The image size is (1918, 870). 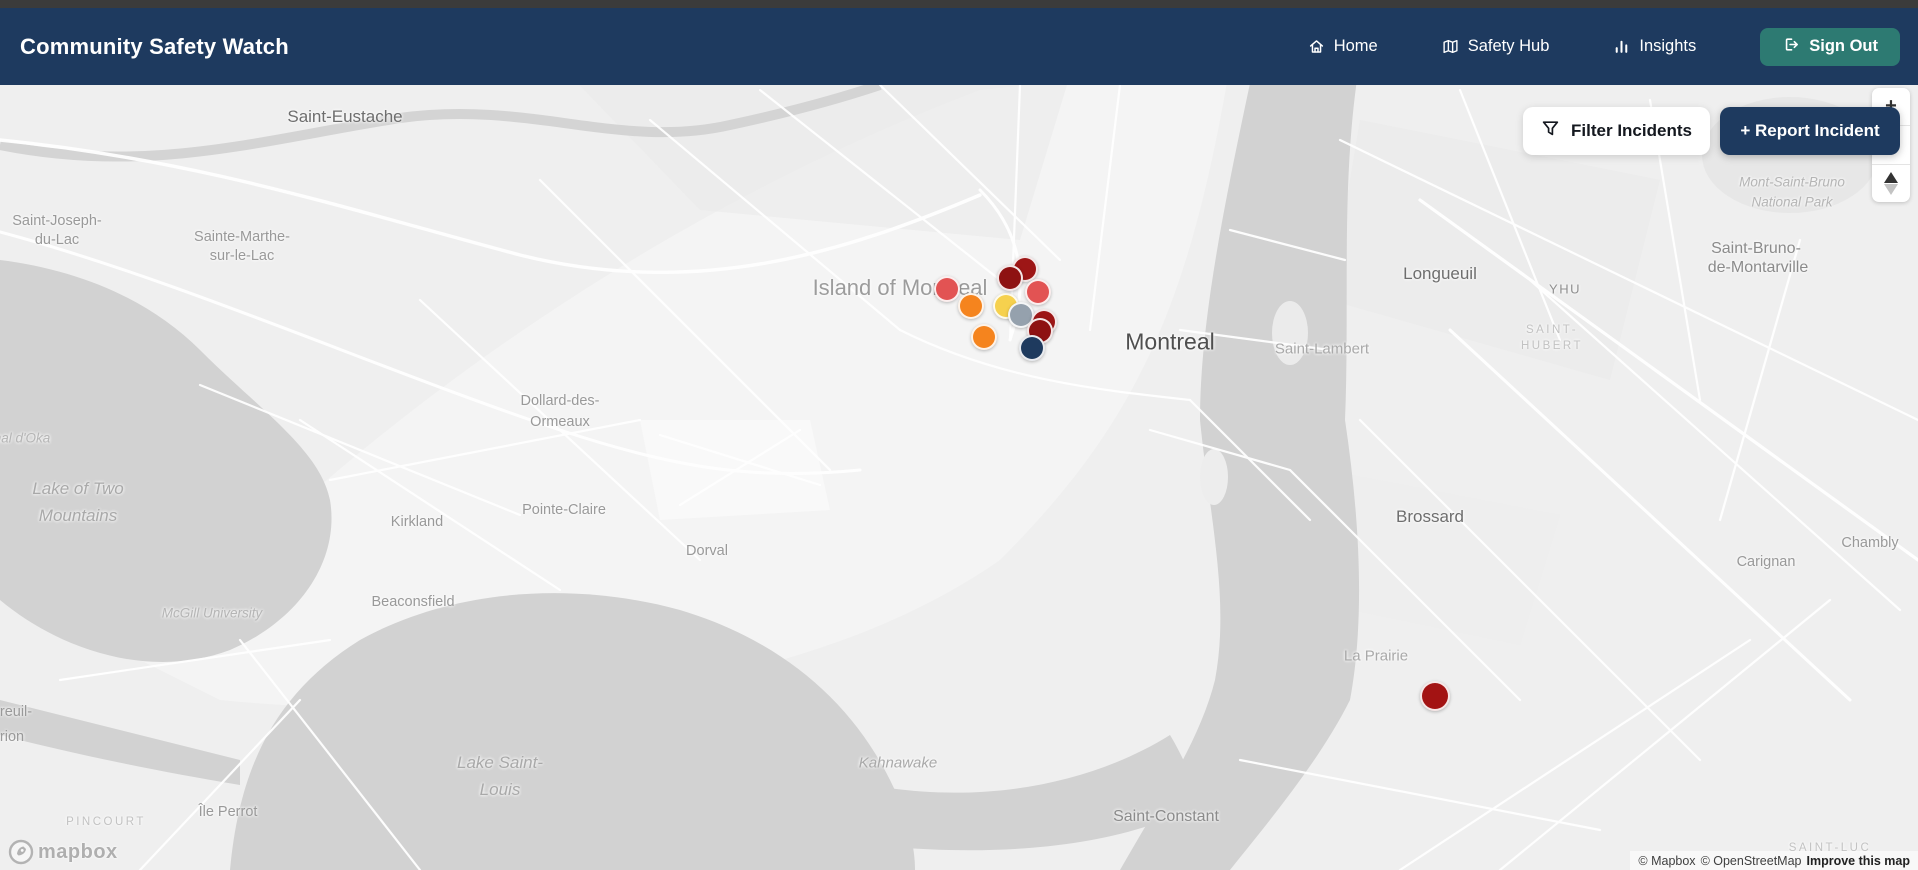 I want to click on attribution-mapbox-link: © Mapbox, so click(x=1666, y=861).